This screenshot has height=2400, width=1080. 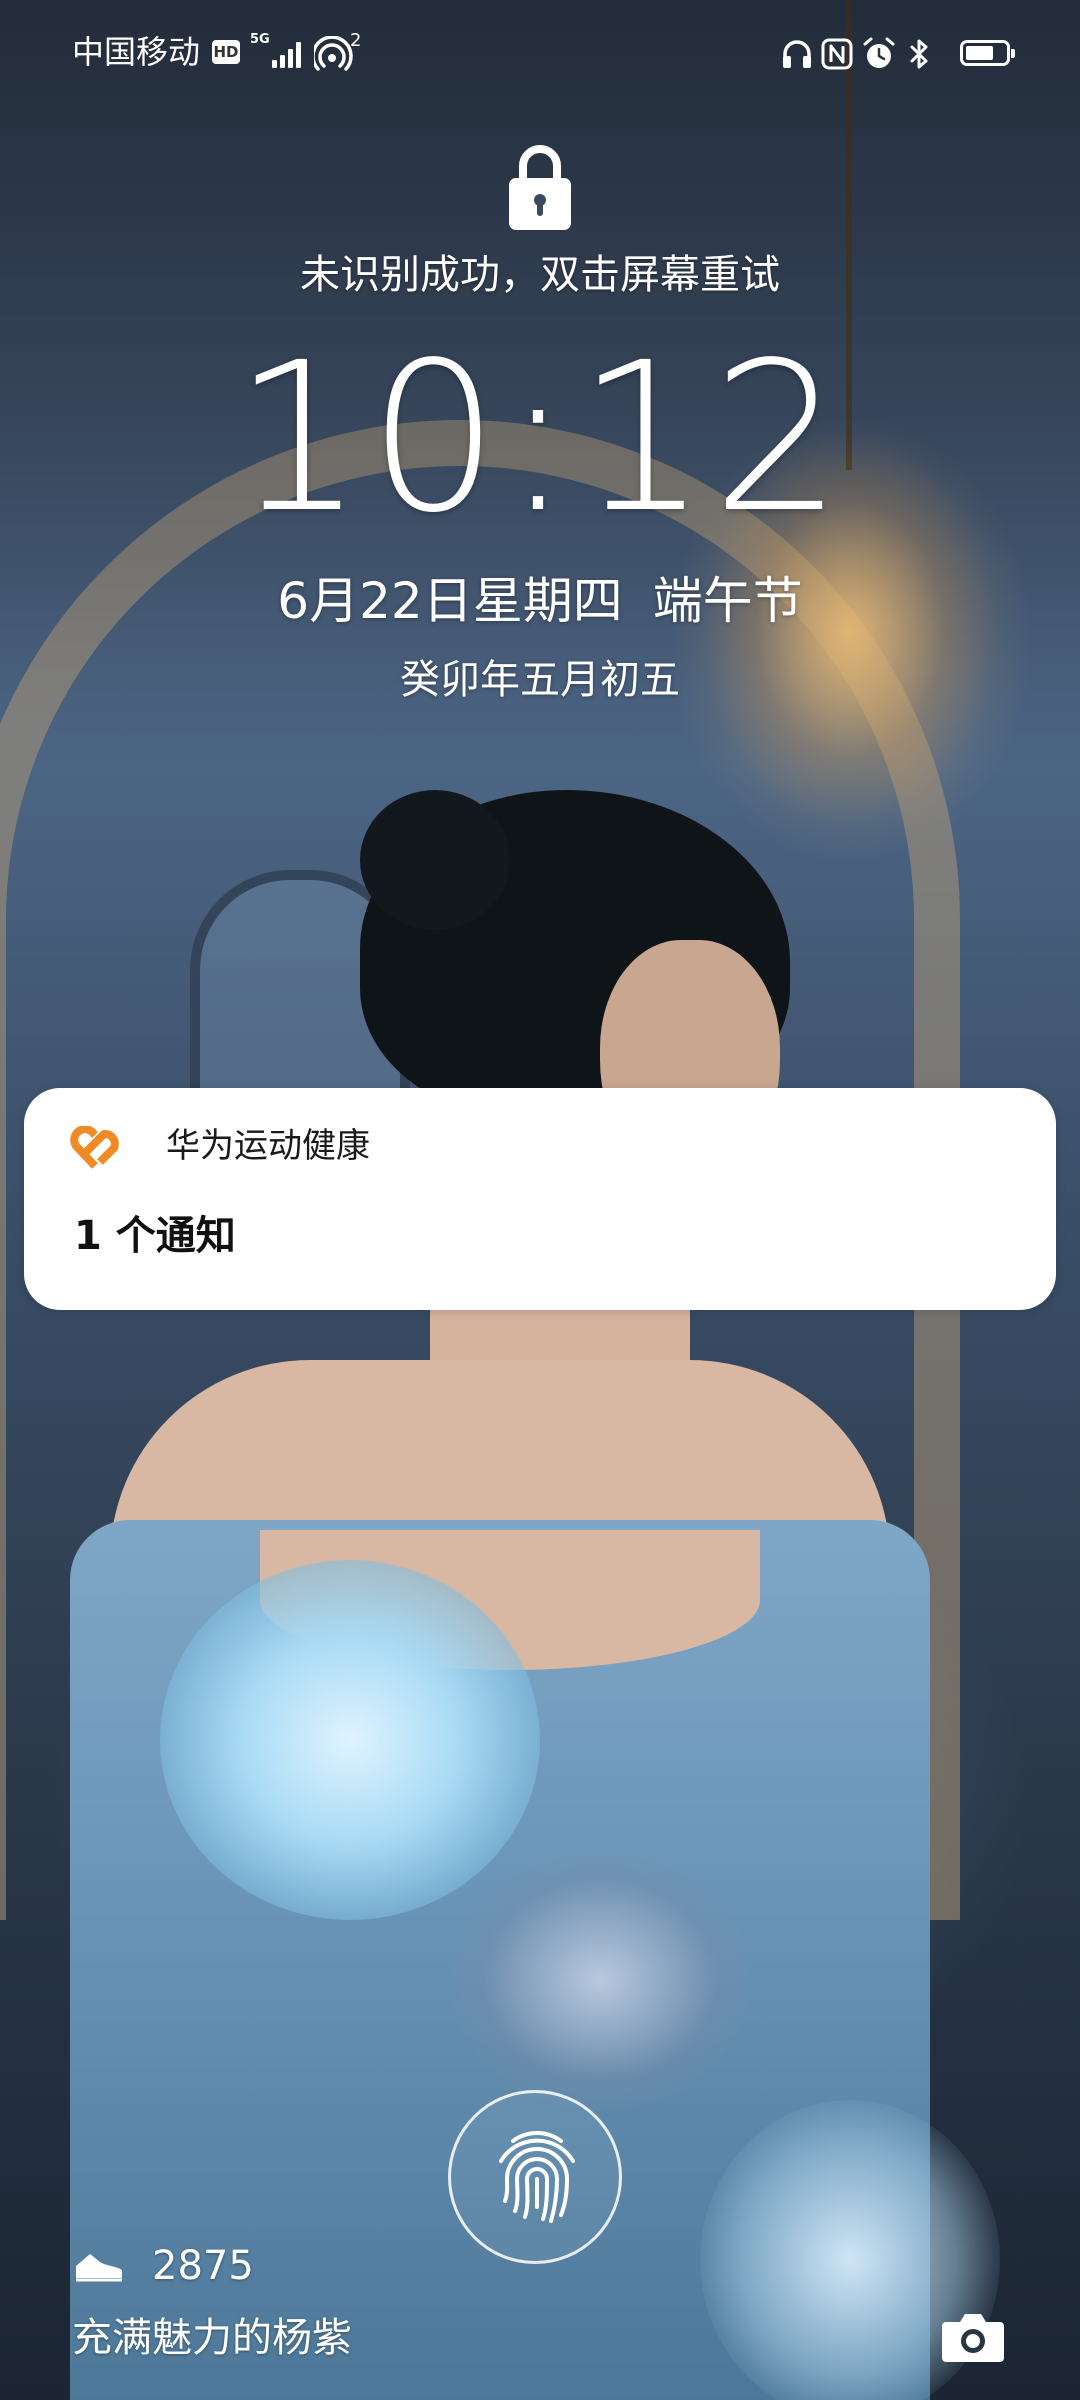 I want to click on signal-icon, so click(x=289, y=54).